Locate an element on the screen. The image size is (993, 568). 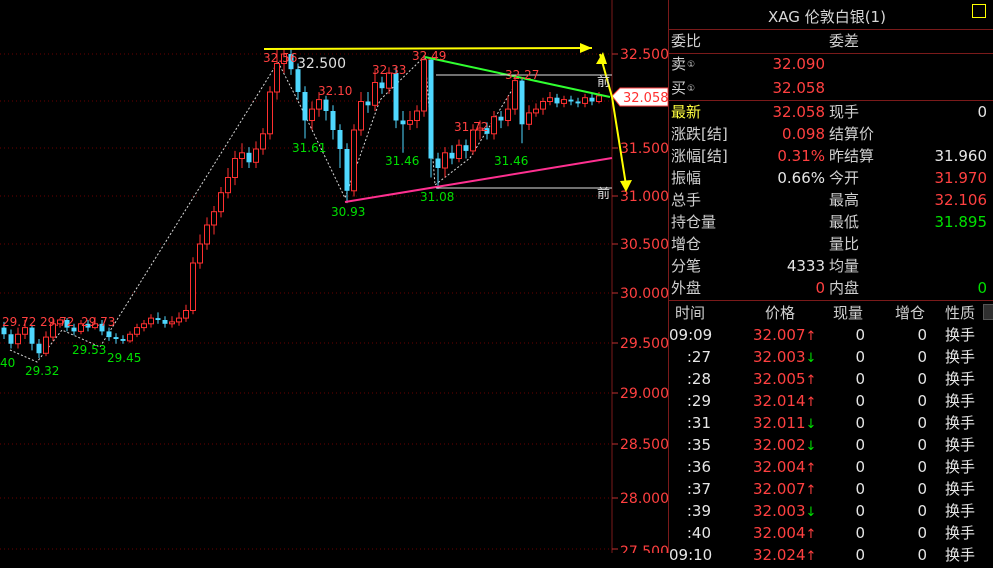
tick-row: :39 32.003↓ 0 0 换手 is located at coordinates (831, 511).